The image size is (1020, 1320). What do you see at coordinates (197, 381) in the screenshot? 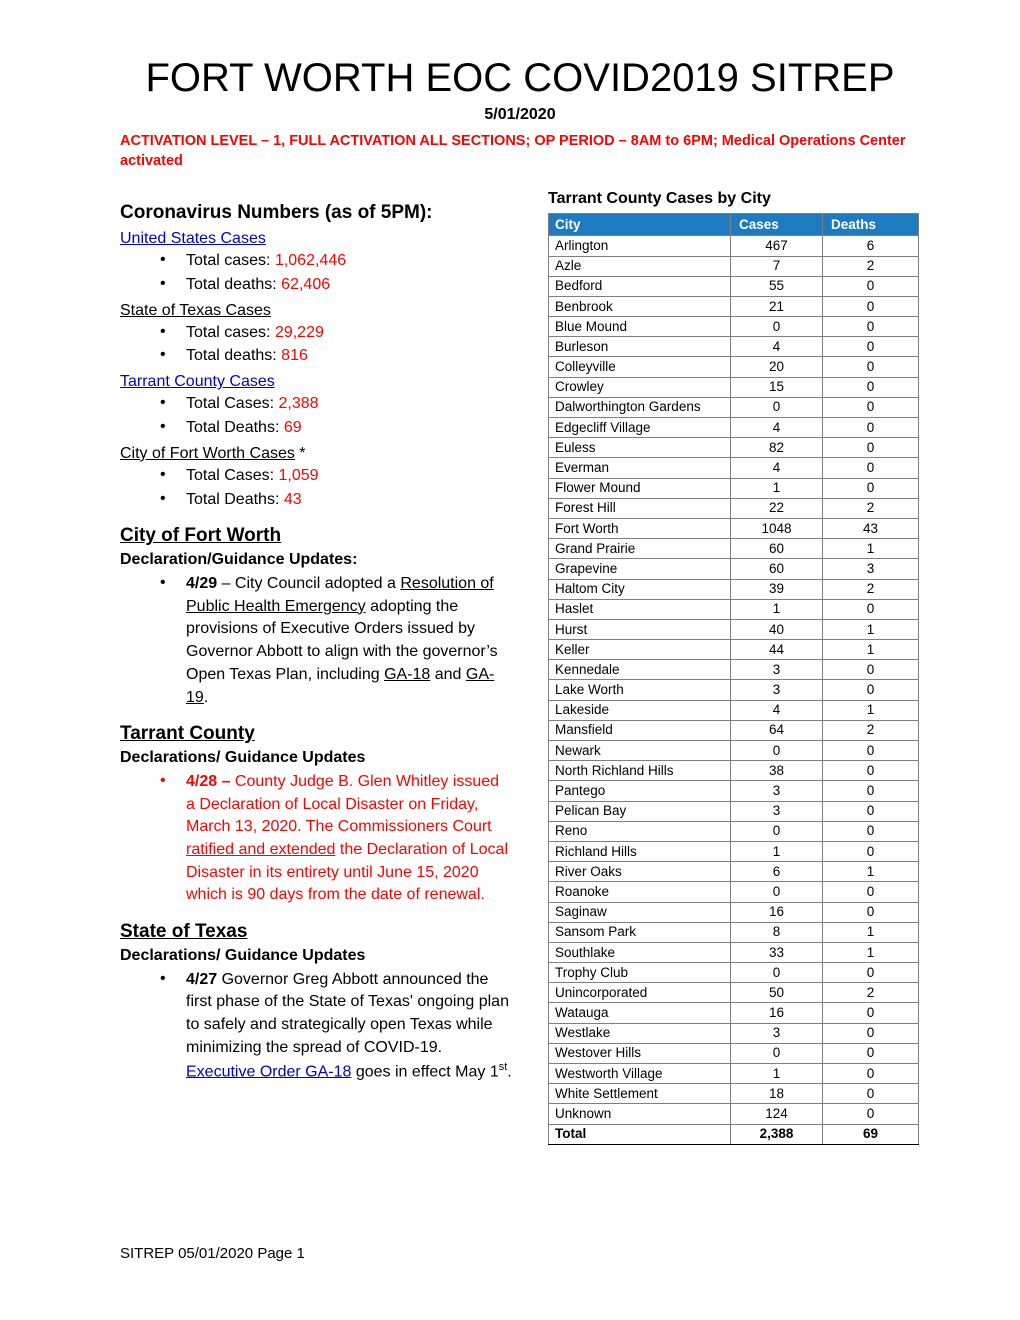
I see `tarrant-county-cases-link: Tarrant County Cases` at bounding box center [197, 381].